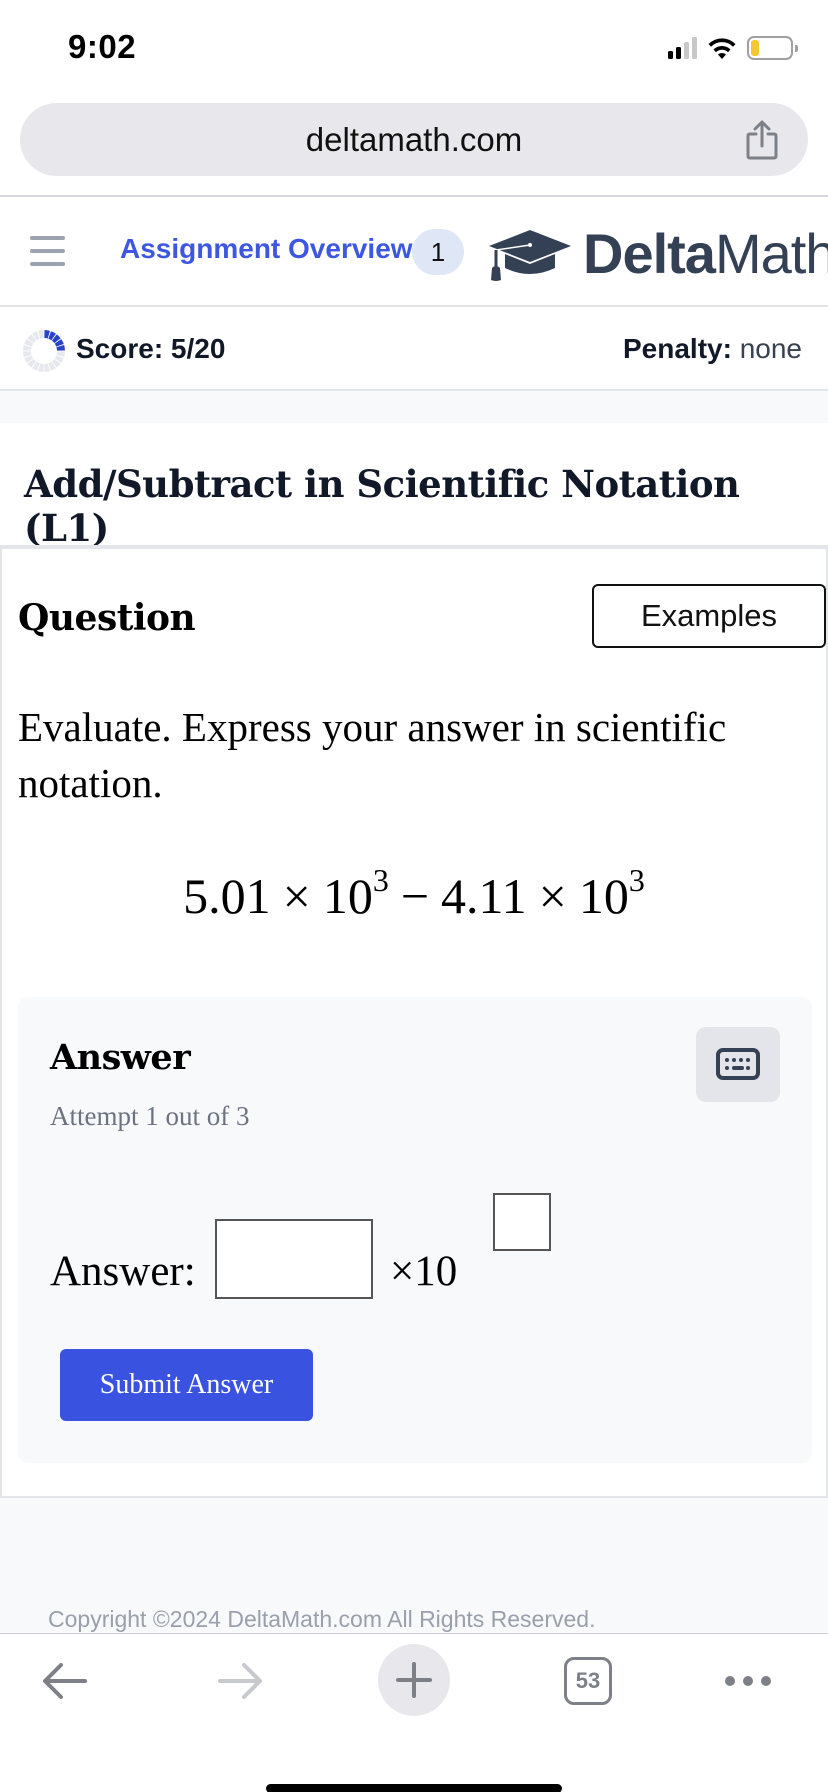 The image size is (828, 1792). Describe the element at coordinates (44, 351) in the screenshot. I see `score-progress-ring` at that location.